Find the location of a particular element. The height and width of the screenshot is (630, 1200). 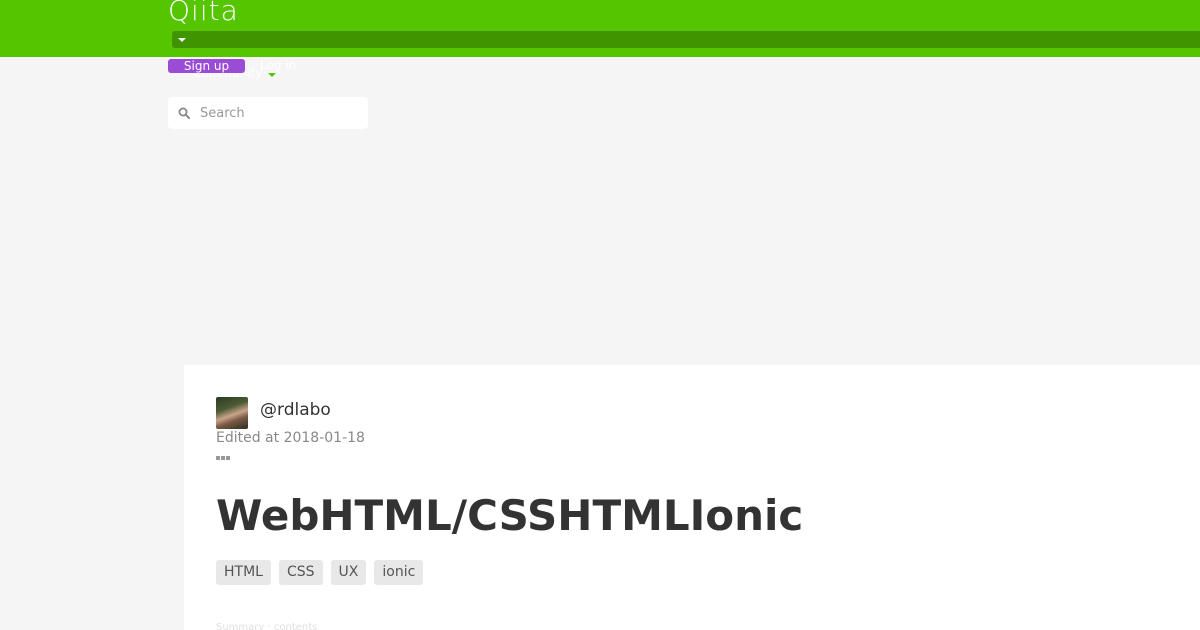

login-link: Log in is located at coordinates (278, 65).